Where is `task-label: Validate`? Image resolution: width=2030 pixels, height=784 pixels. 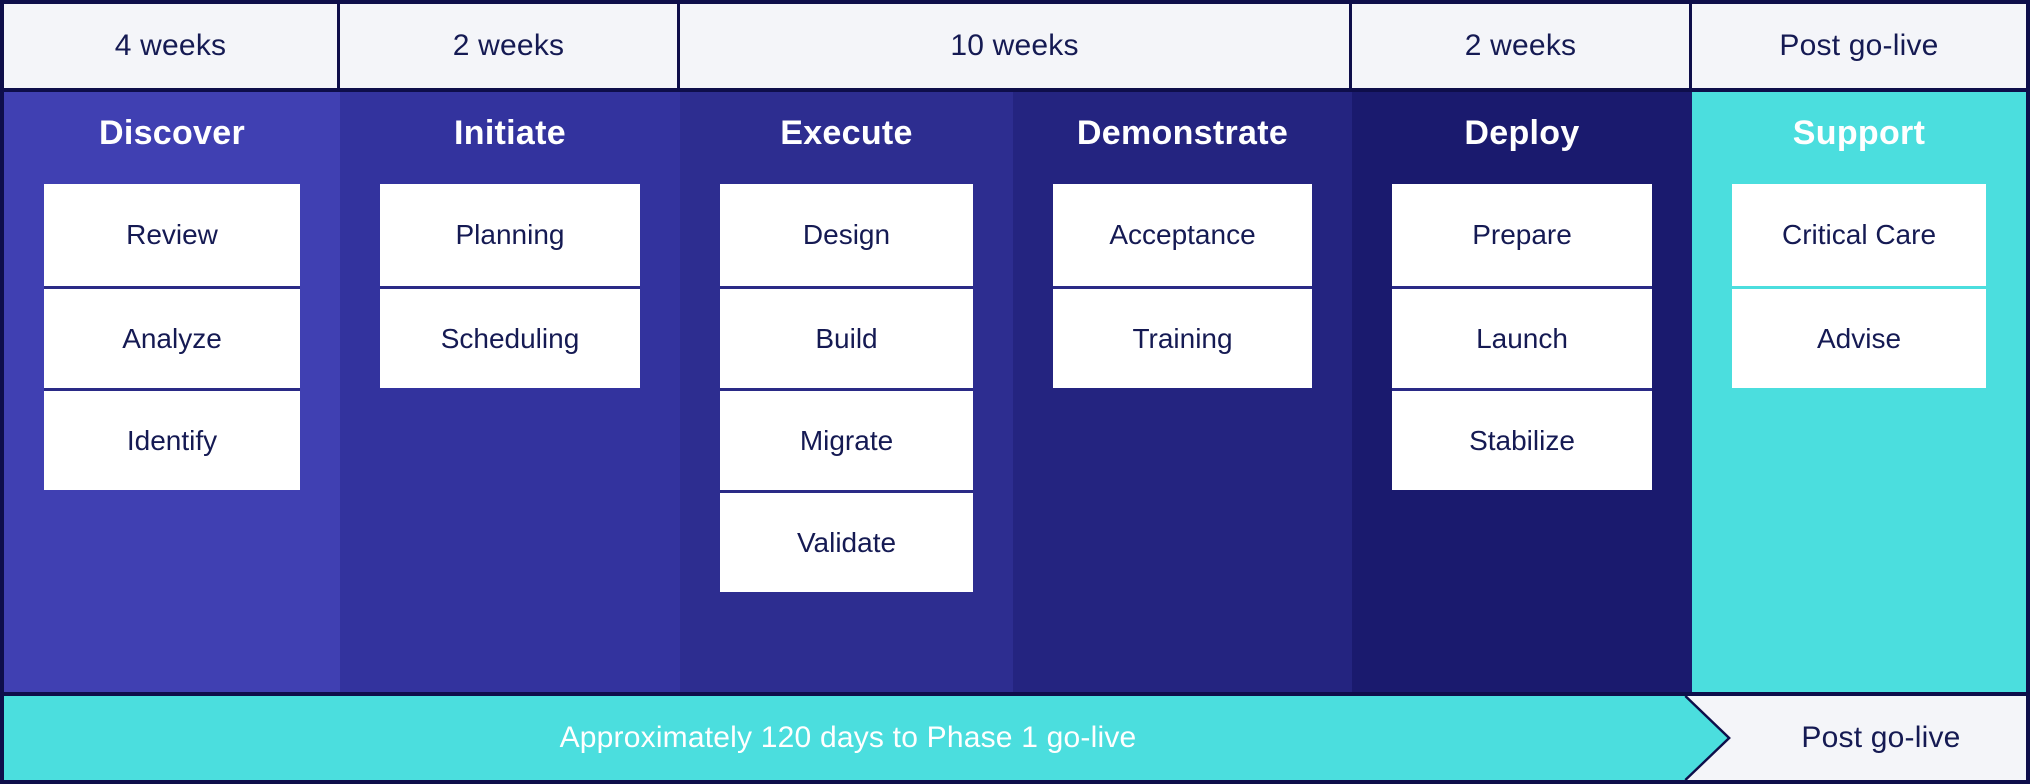
task-label: Validate is located at coordinates (846, 542).